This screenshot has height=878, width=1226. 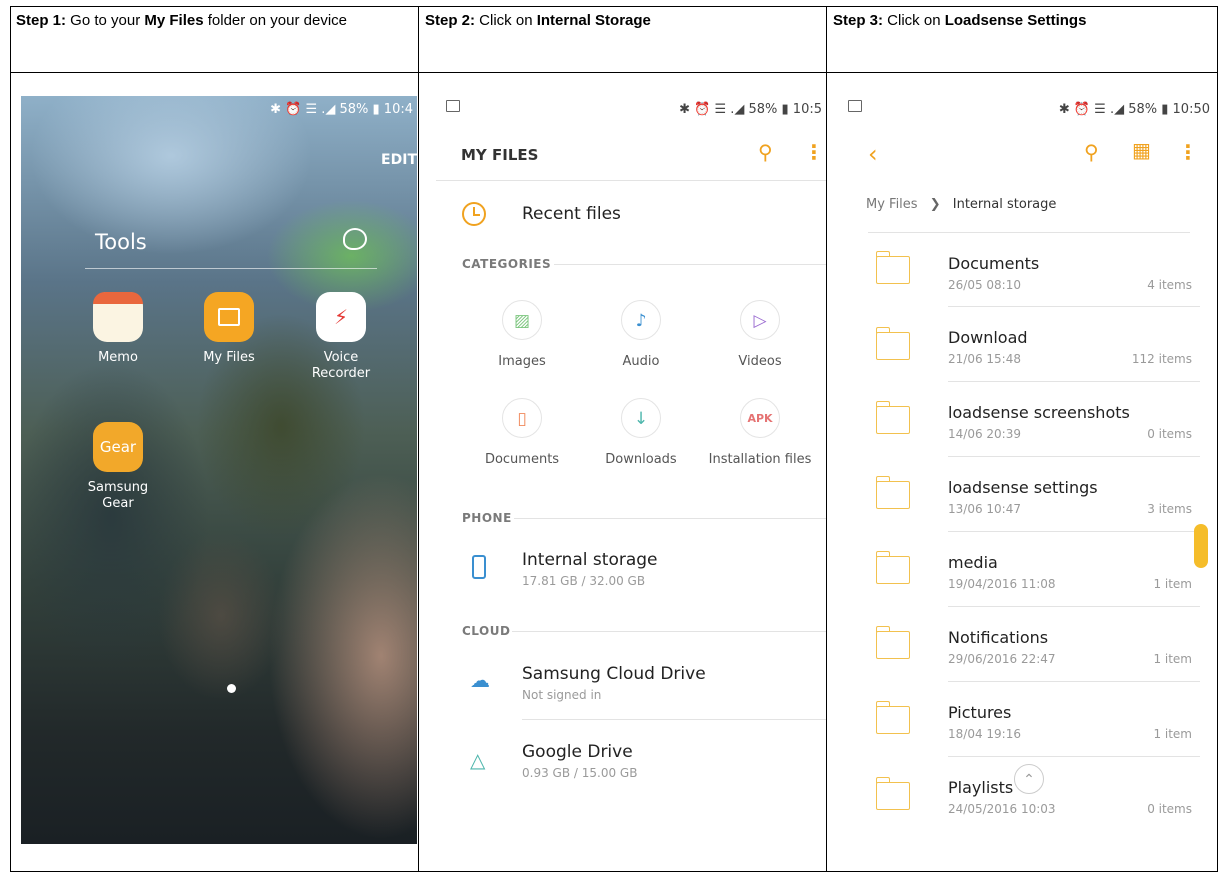 I want to click on fast-scroll-handle, so click(x=1201, y=546).